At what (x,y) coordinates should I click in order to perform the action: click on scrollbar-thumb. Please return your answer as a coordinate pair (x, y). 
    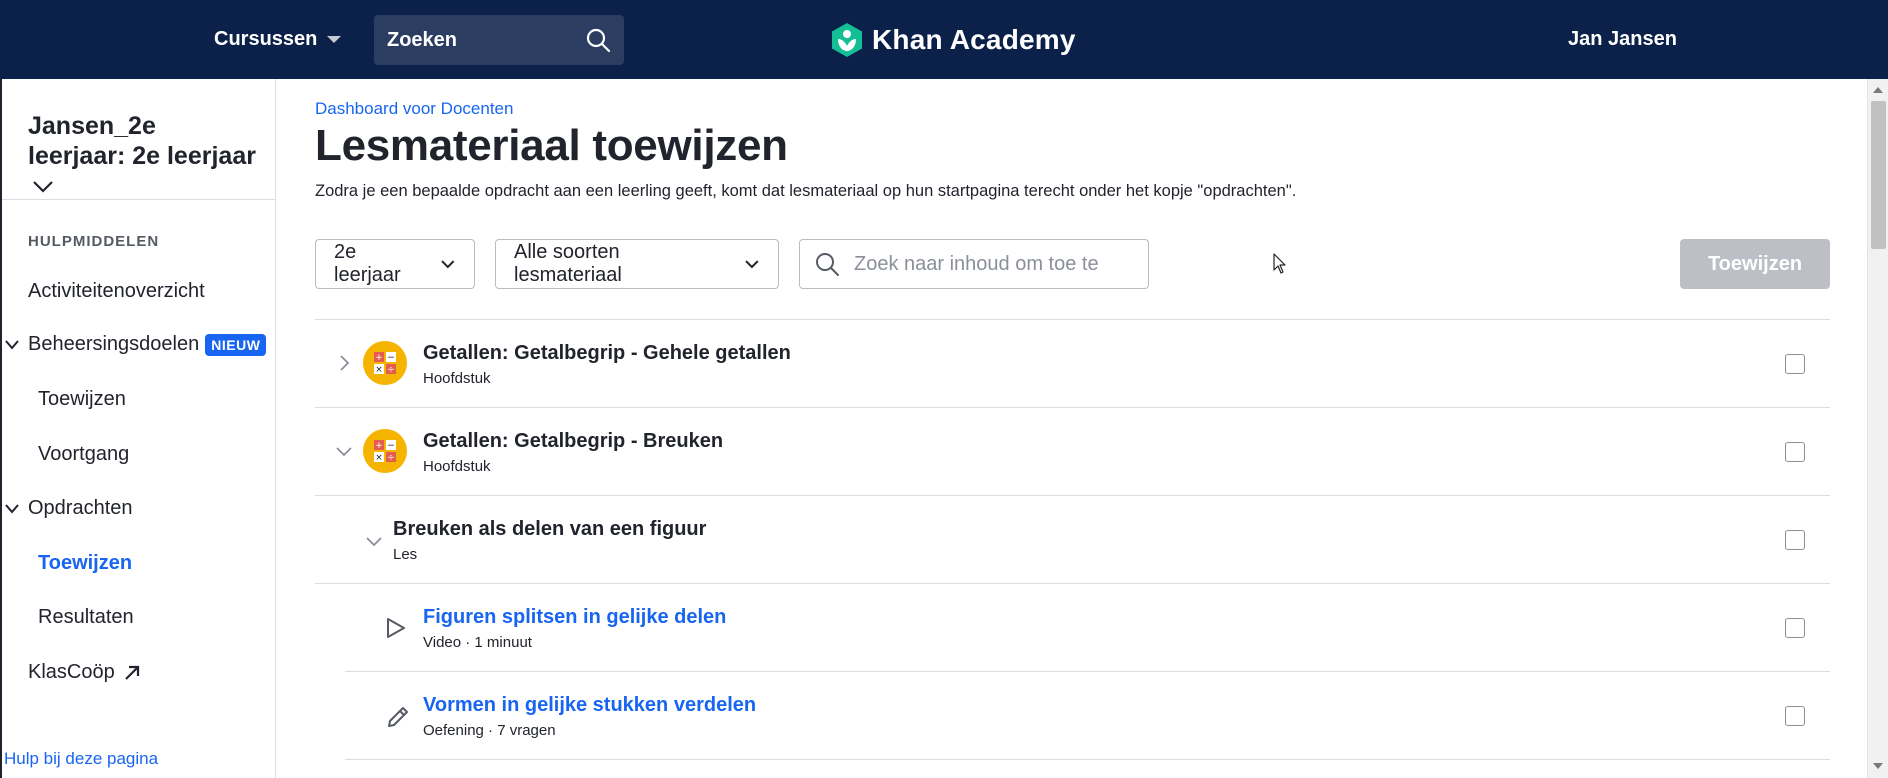
    Looking at the image, I should click on (1878, 175).